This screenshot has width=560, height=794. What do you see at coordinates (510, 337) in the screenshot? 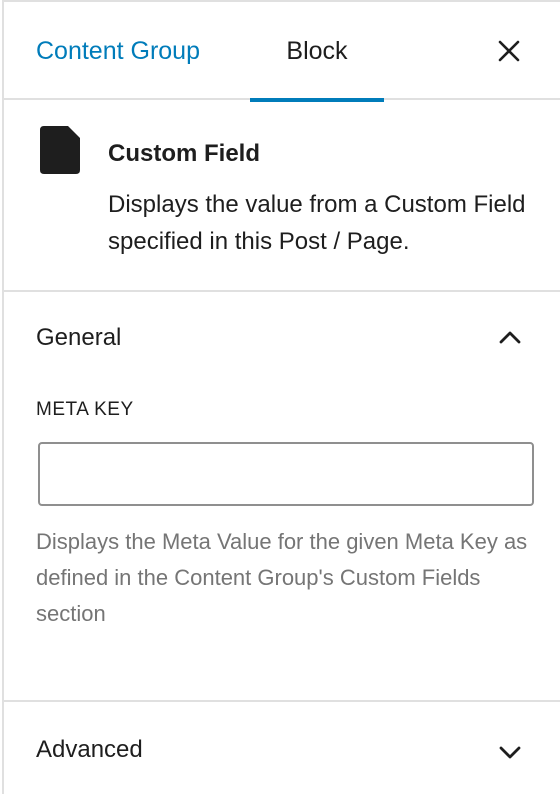
I see `chevron-up-icon` at bounding box center [510, 337].